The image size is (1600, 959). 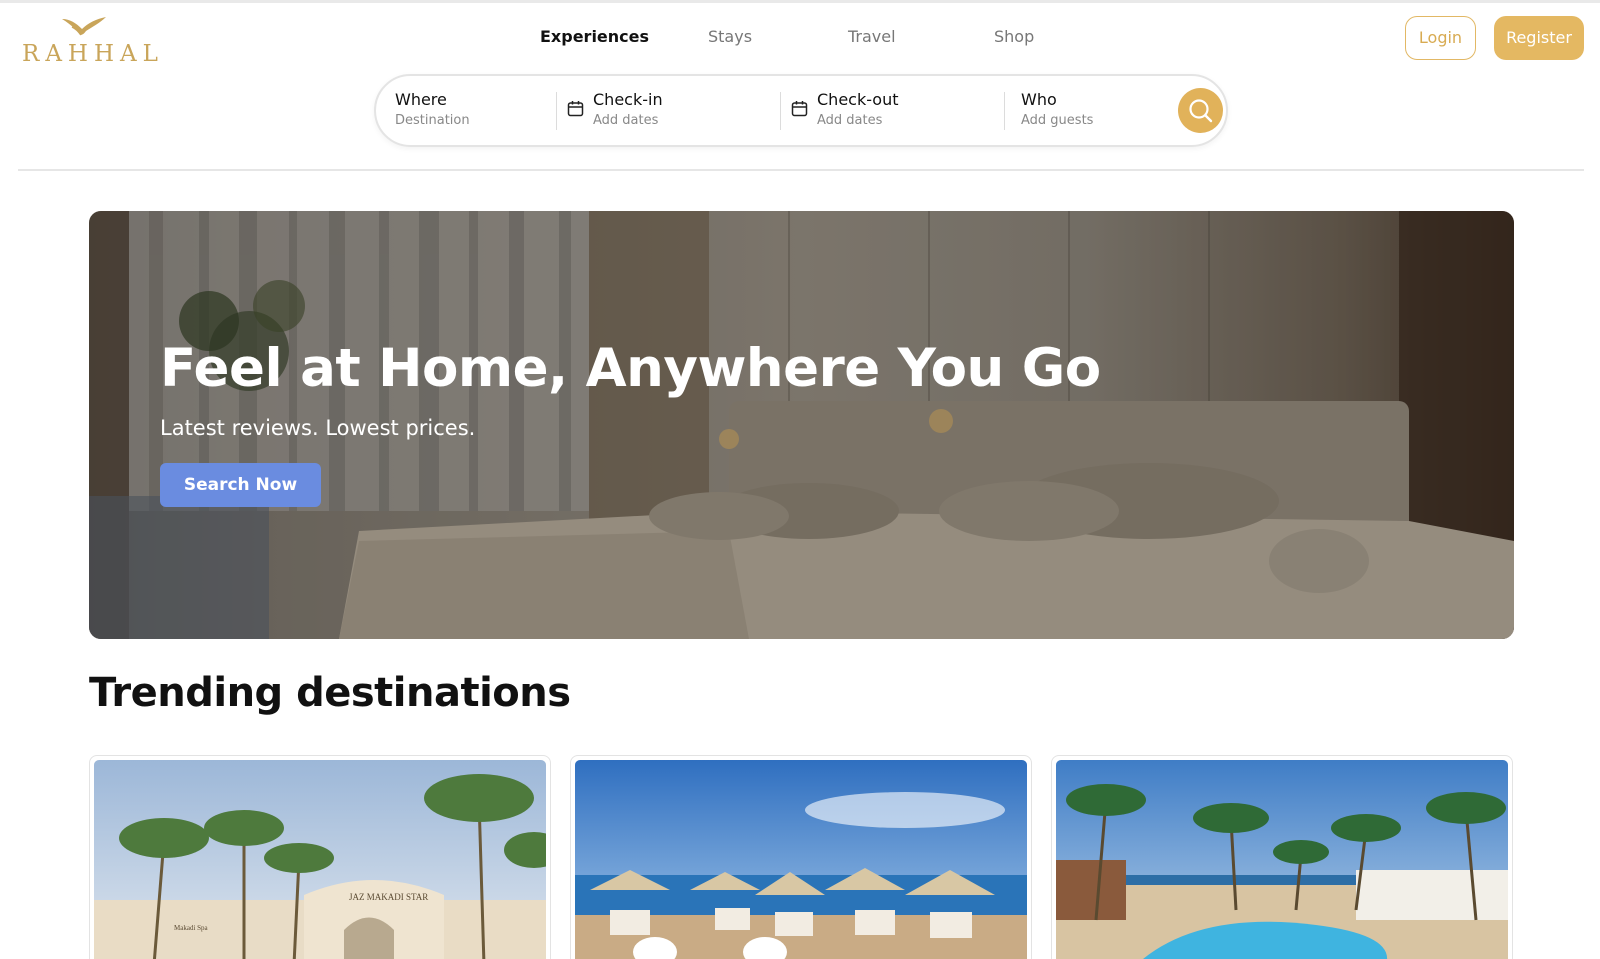 What do you see at coordinates (191, 928) in the screenshot?
I see `spa-sign-text: Makadi Spa` at bounding box center [191, 928].